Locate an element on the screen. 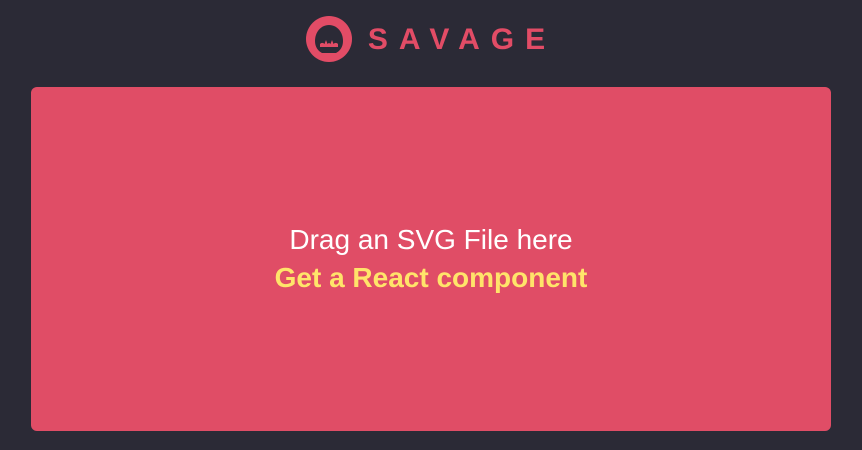 The width and height of the screenshot is (862, 450). brand-name: SAVAGE is located at coordinates (462, 39).